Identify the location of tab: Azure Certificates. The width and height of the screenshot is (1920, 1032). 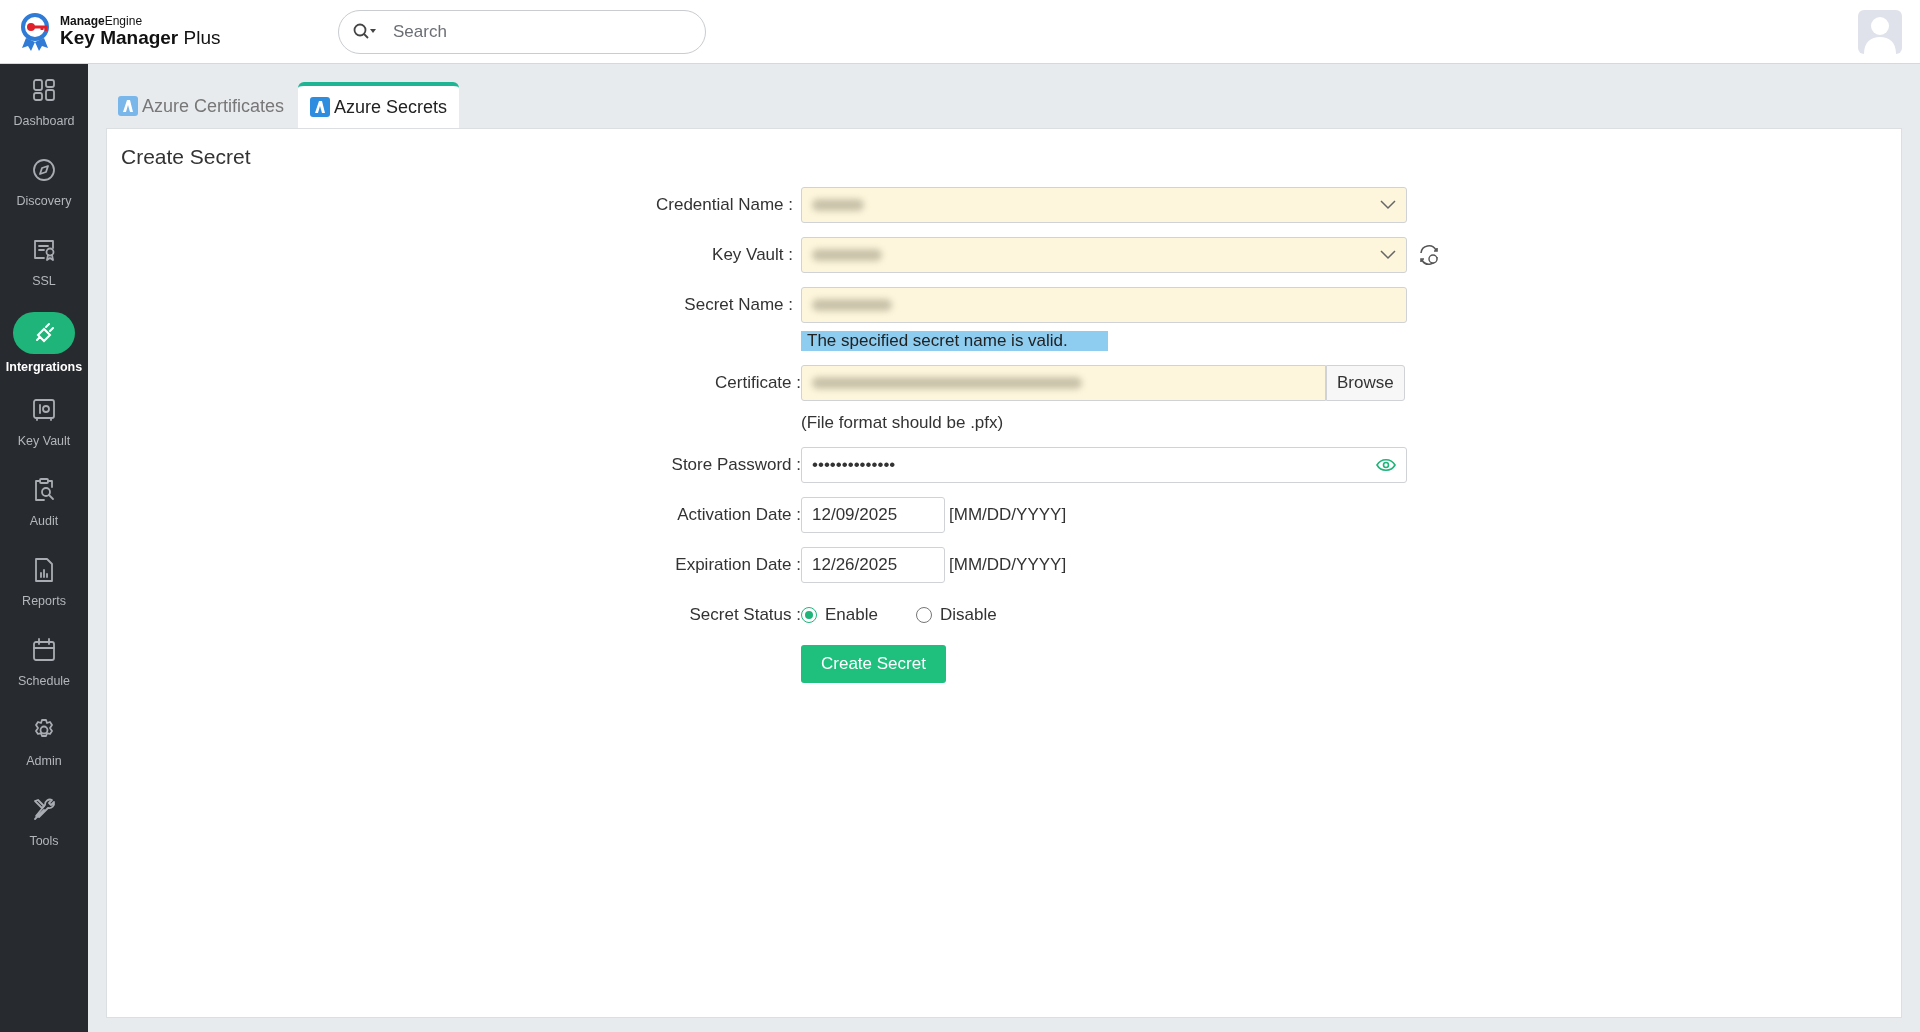
(201, 106).